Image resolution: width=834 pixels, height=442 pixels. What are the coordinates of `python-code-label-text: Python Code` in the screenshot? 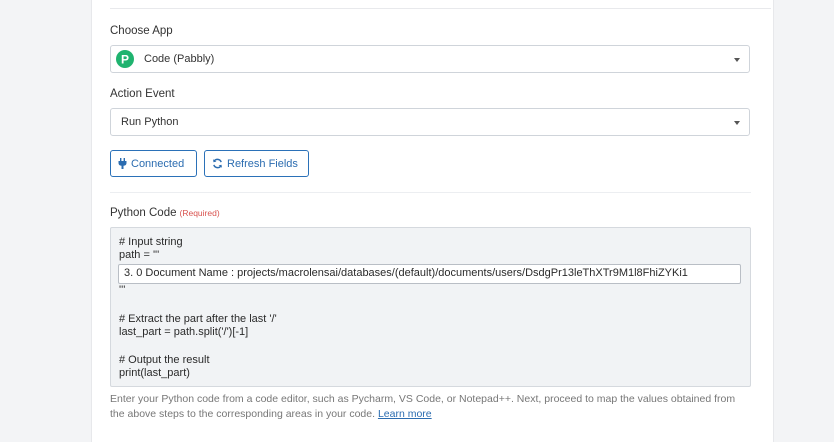 It's located at (143, 213).